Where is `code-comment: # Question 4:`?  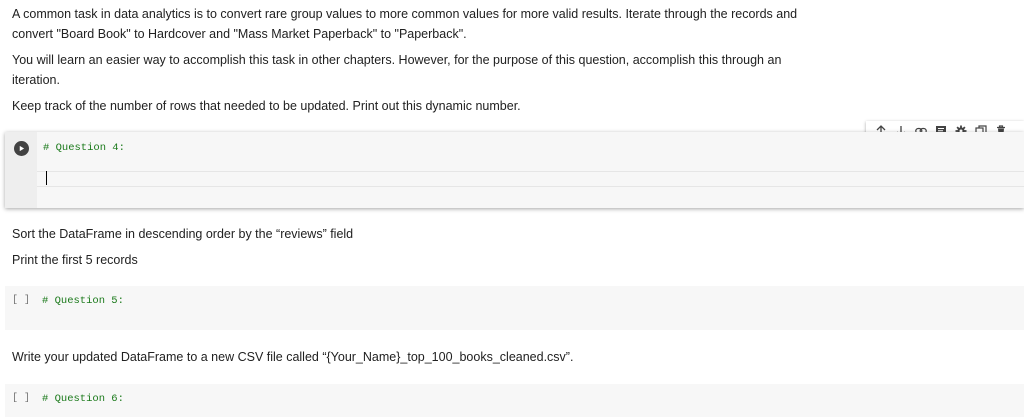
code-comment: # Question 4: is located at coordinates (84, 148).